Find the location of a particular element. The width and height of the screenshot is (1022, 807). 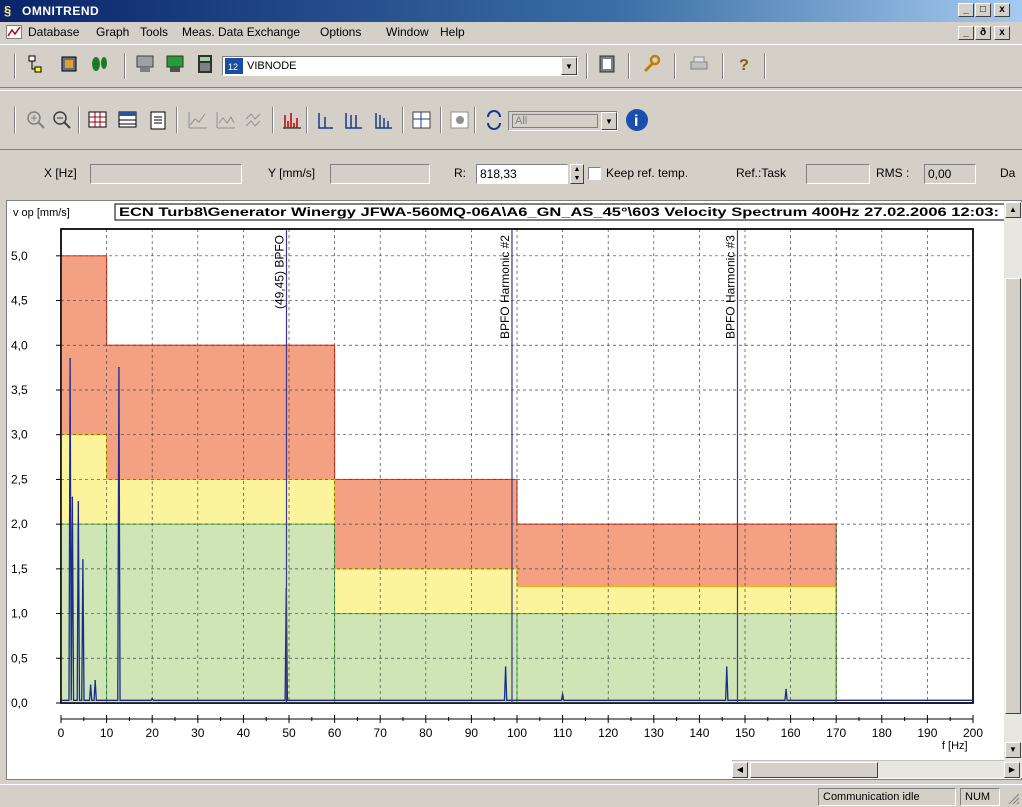

zoom-in-icon is located at coordinates (36, 121).